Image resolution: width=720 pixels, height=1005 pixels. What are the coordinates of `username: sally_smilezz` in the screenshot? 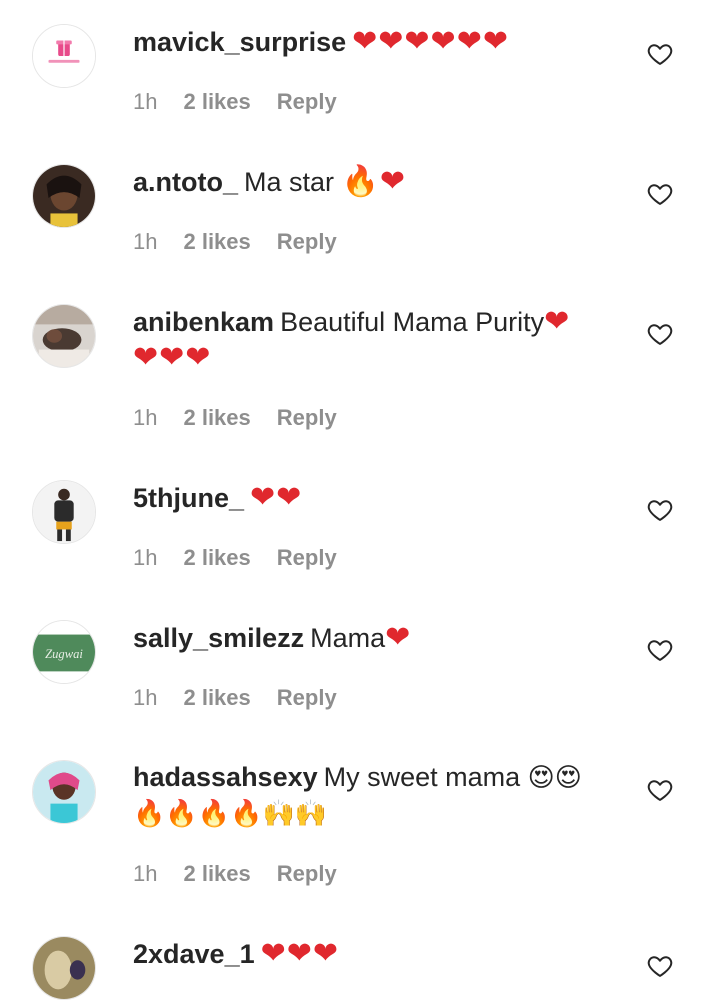 It's located at (218, 638).